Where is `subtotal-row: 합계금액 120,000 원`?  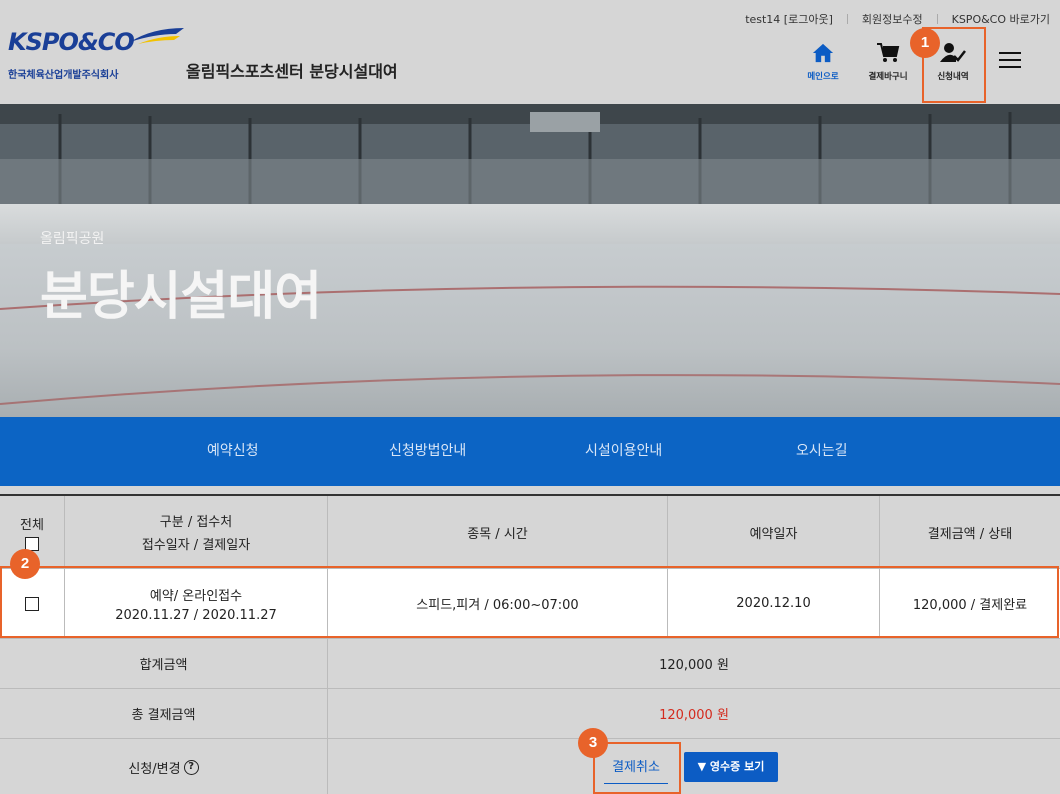
subtotal-row: 합계금액 120,000 원 is located at coordinates (530, 663).